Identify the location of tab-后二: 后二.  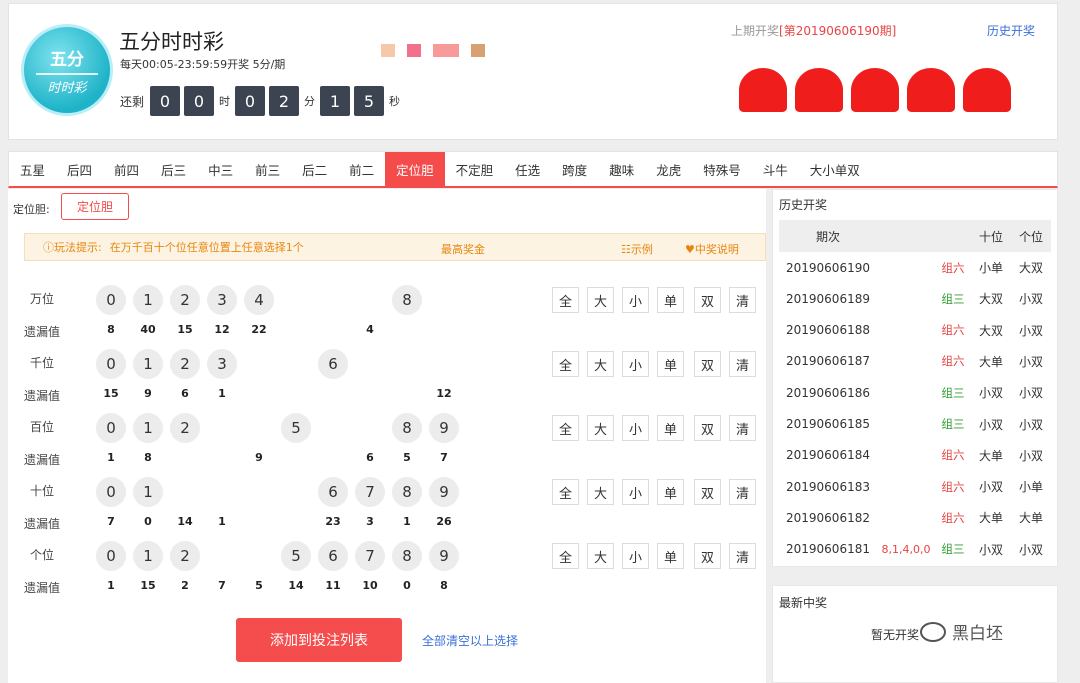
(314, 169).